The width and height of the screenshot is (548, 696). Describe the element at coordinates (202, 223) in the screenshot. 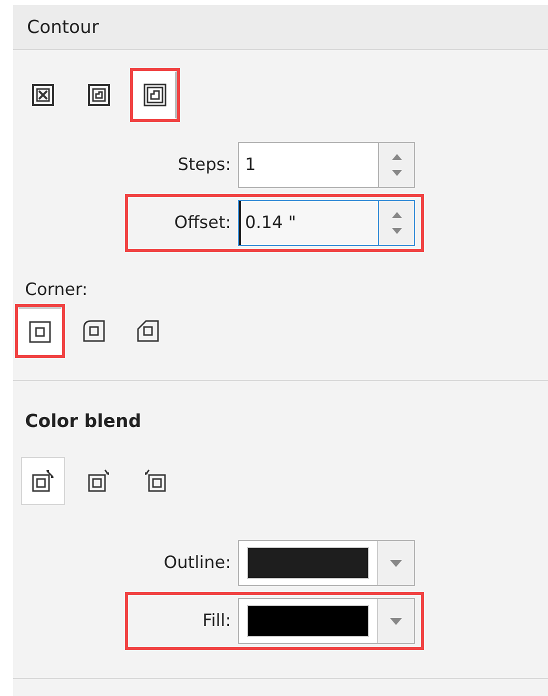

I see `field-label: Offset:` at that location.